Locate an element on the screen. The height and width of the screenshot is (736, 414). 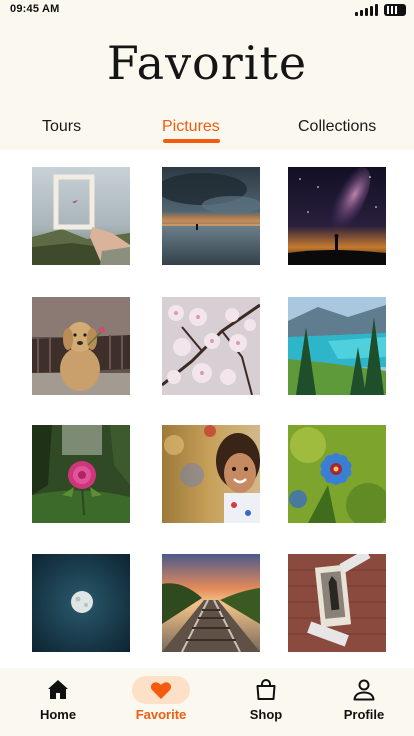
smiling-girl-image is located at coordinates (211, 474).